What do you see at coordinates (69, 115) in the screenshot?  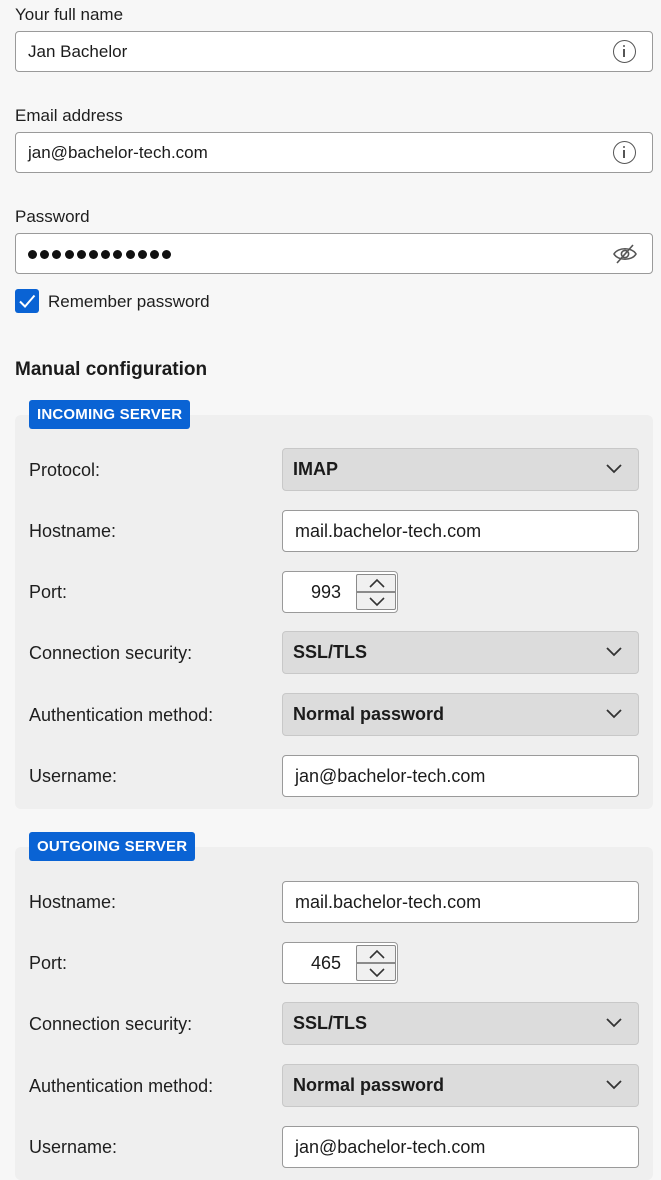 I see `email-label: Email address` at bounding box center [69, 115].